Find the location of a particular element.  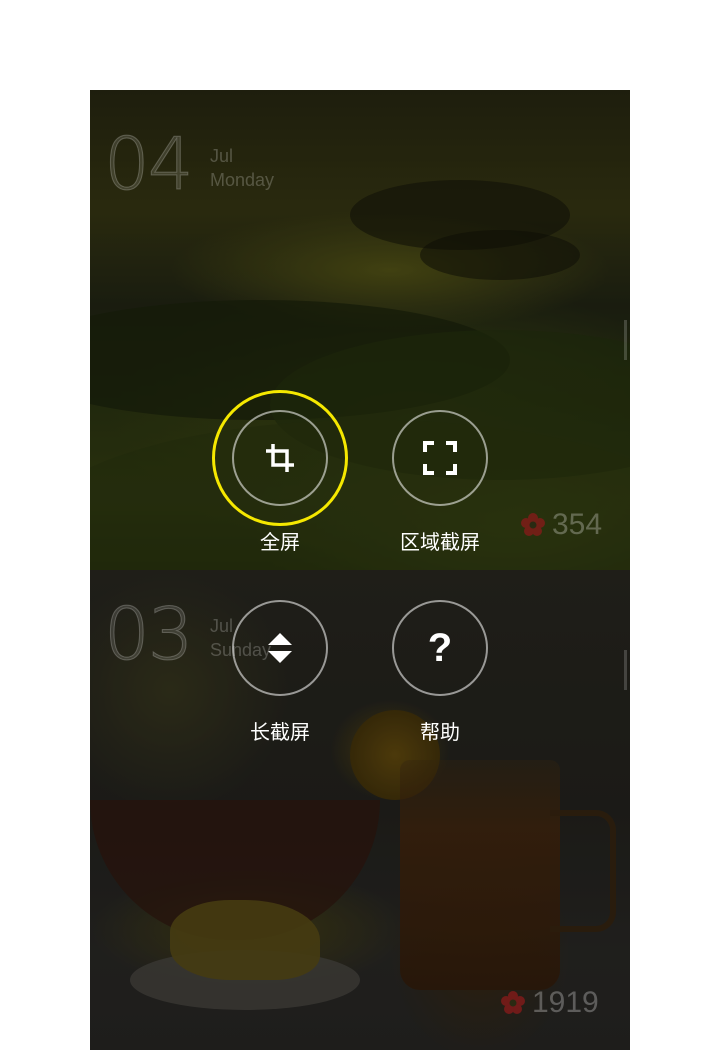

help-label: 帮助 is located at coordinates (440, 732).